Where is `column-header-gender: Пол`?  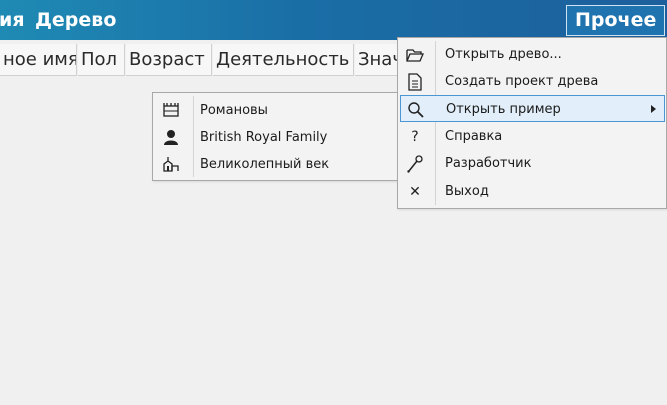 column-header-gender: Пол is located at coordinates (101, 60).